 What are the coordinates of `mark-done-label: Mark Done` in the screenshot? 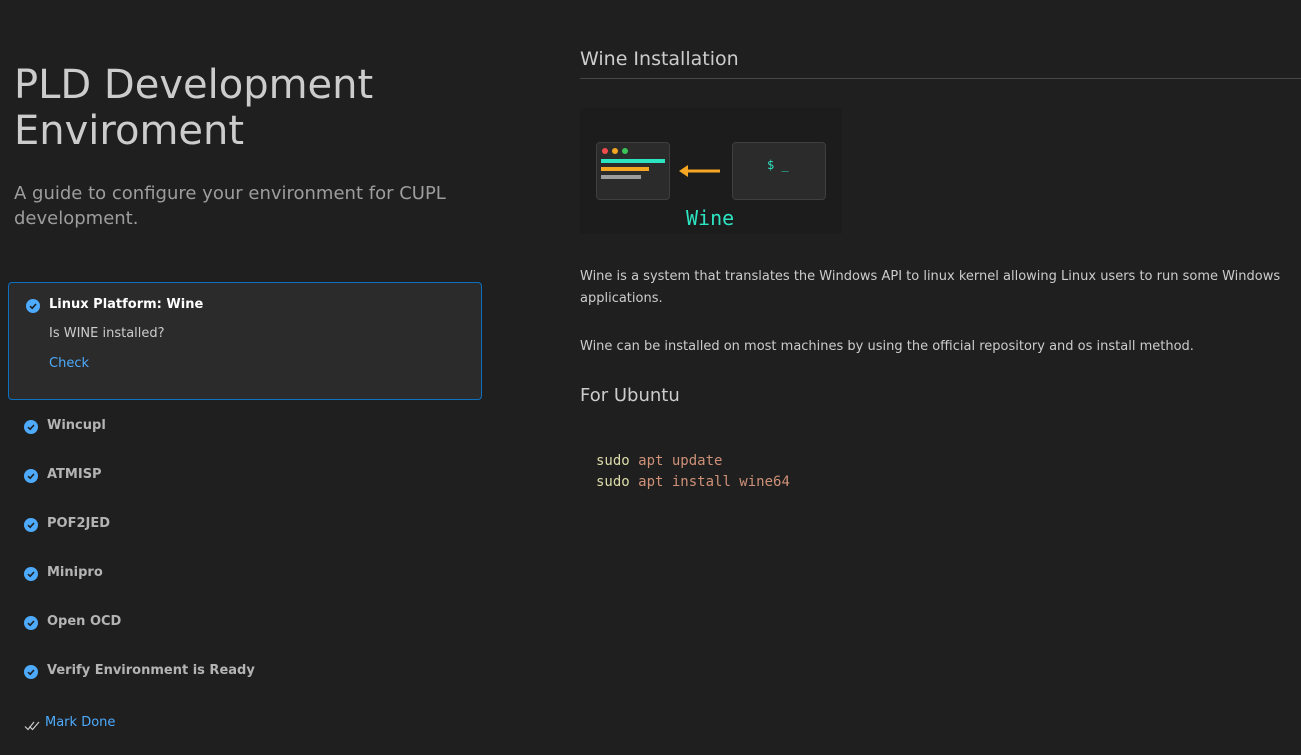 It's located at (80, 722).